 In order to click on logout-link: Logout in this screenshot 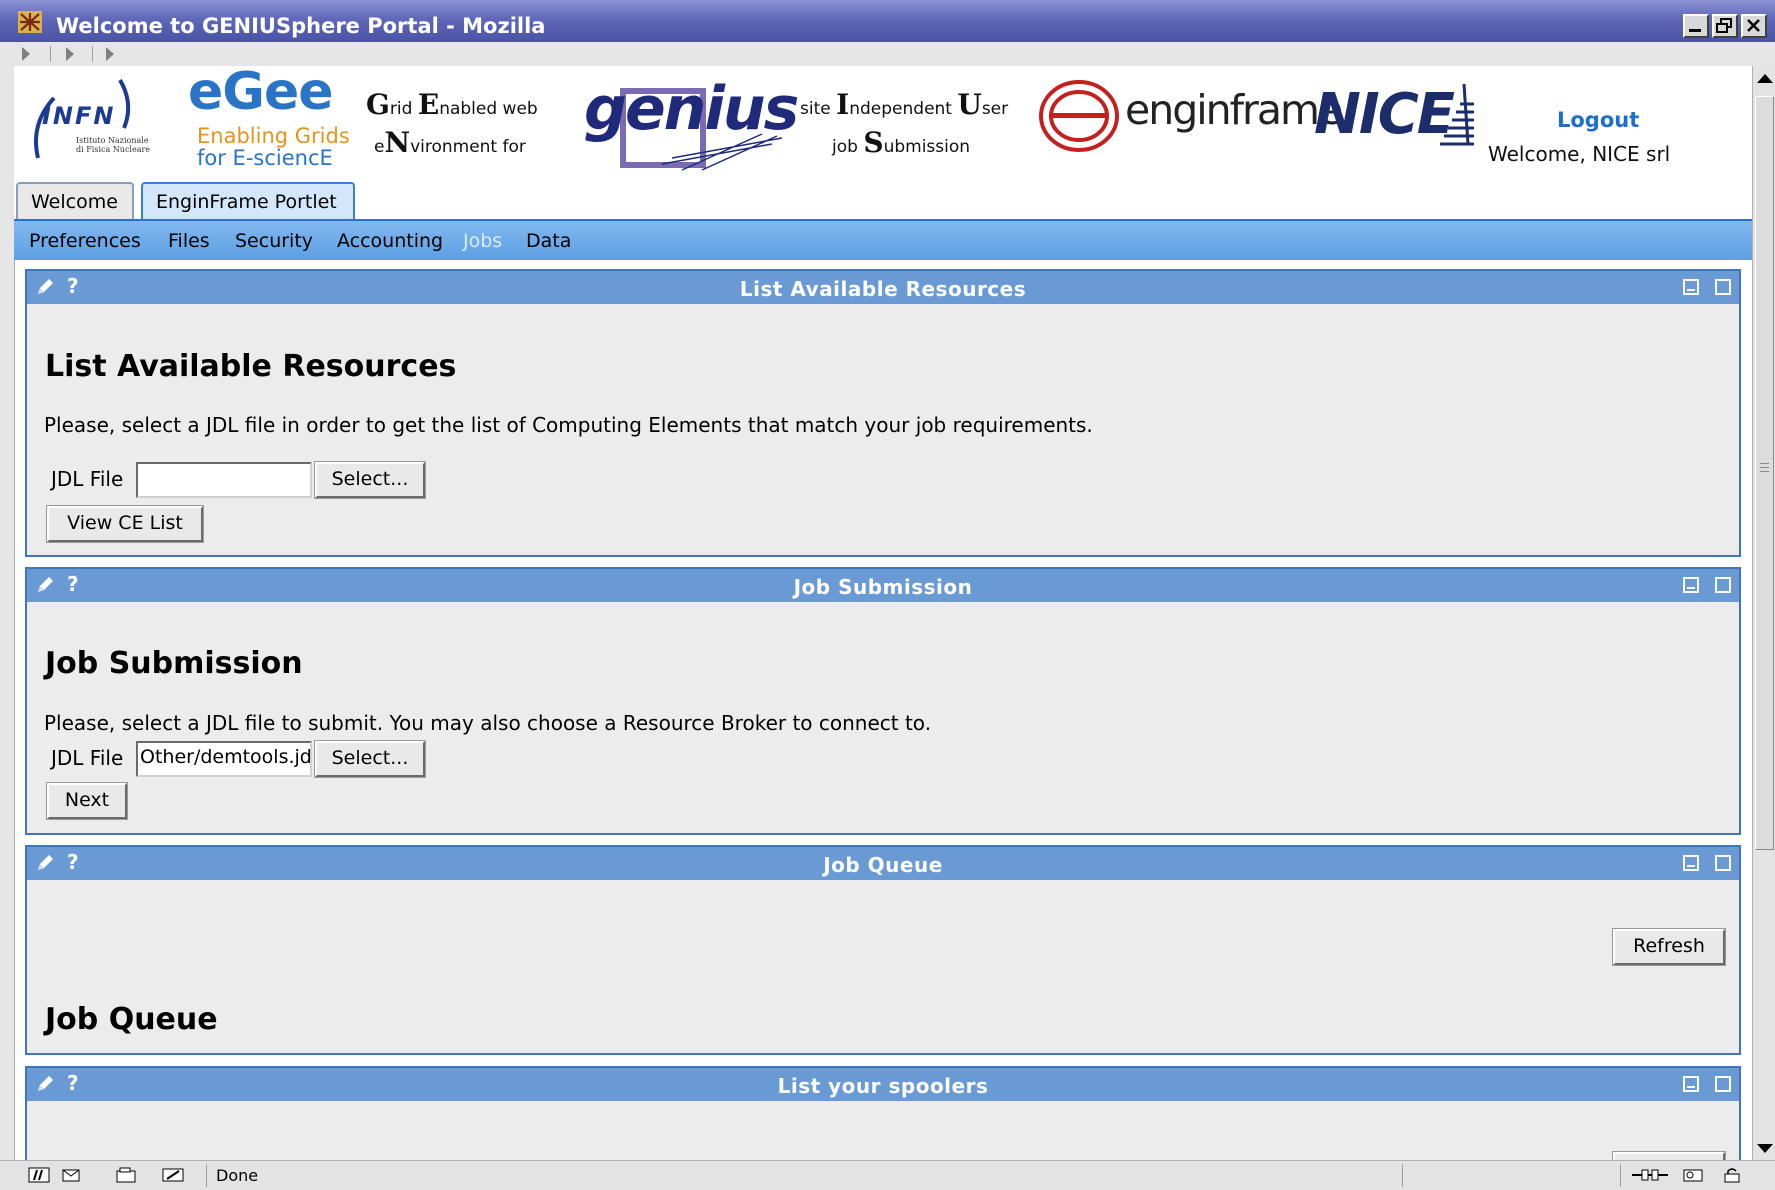, I will do `click(1598, 120)`.